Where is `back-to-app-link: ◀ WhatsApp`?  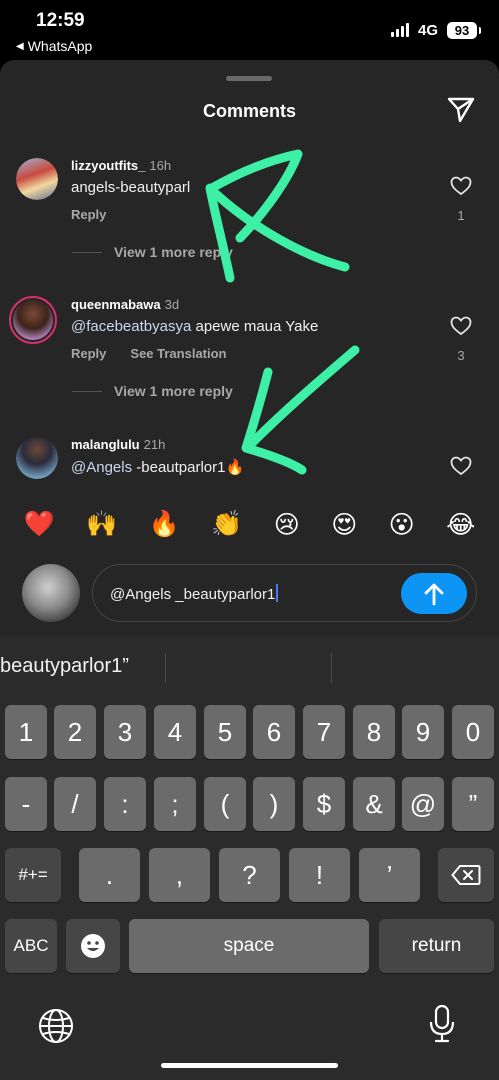
back-to-app-link: ◀ WhatsApp is located at coordinates (54, 46).